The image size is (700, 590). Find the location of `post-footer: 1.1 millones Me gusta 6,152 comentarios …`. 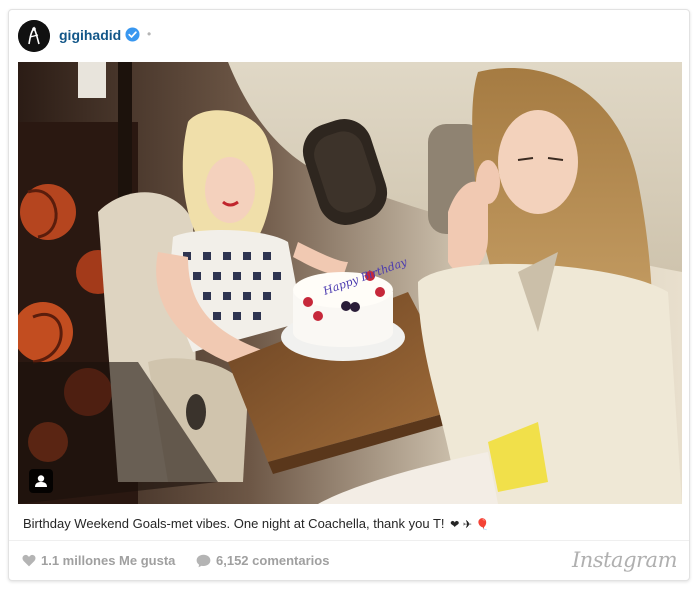

post-footer: 1.1 millones Me gusta 6,152 comentarios … is located at coordinates (349, 561).